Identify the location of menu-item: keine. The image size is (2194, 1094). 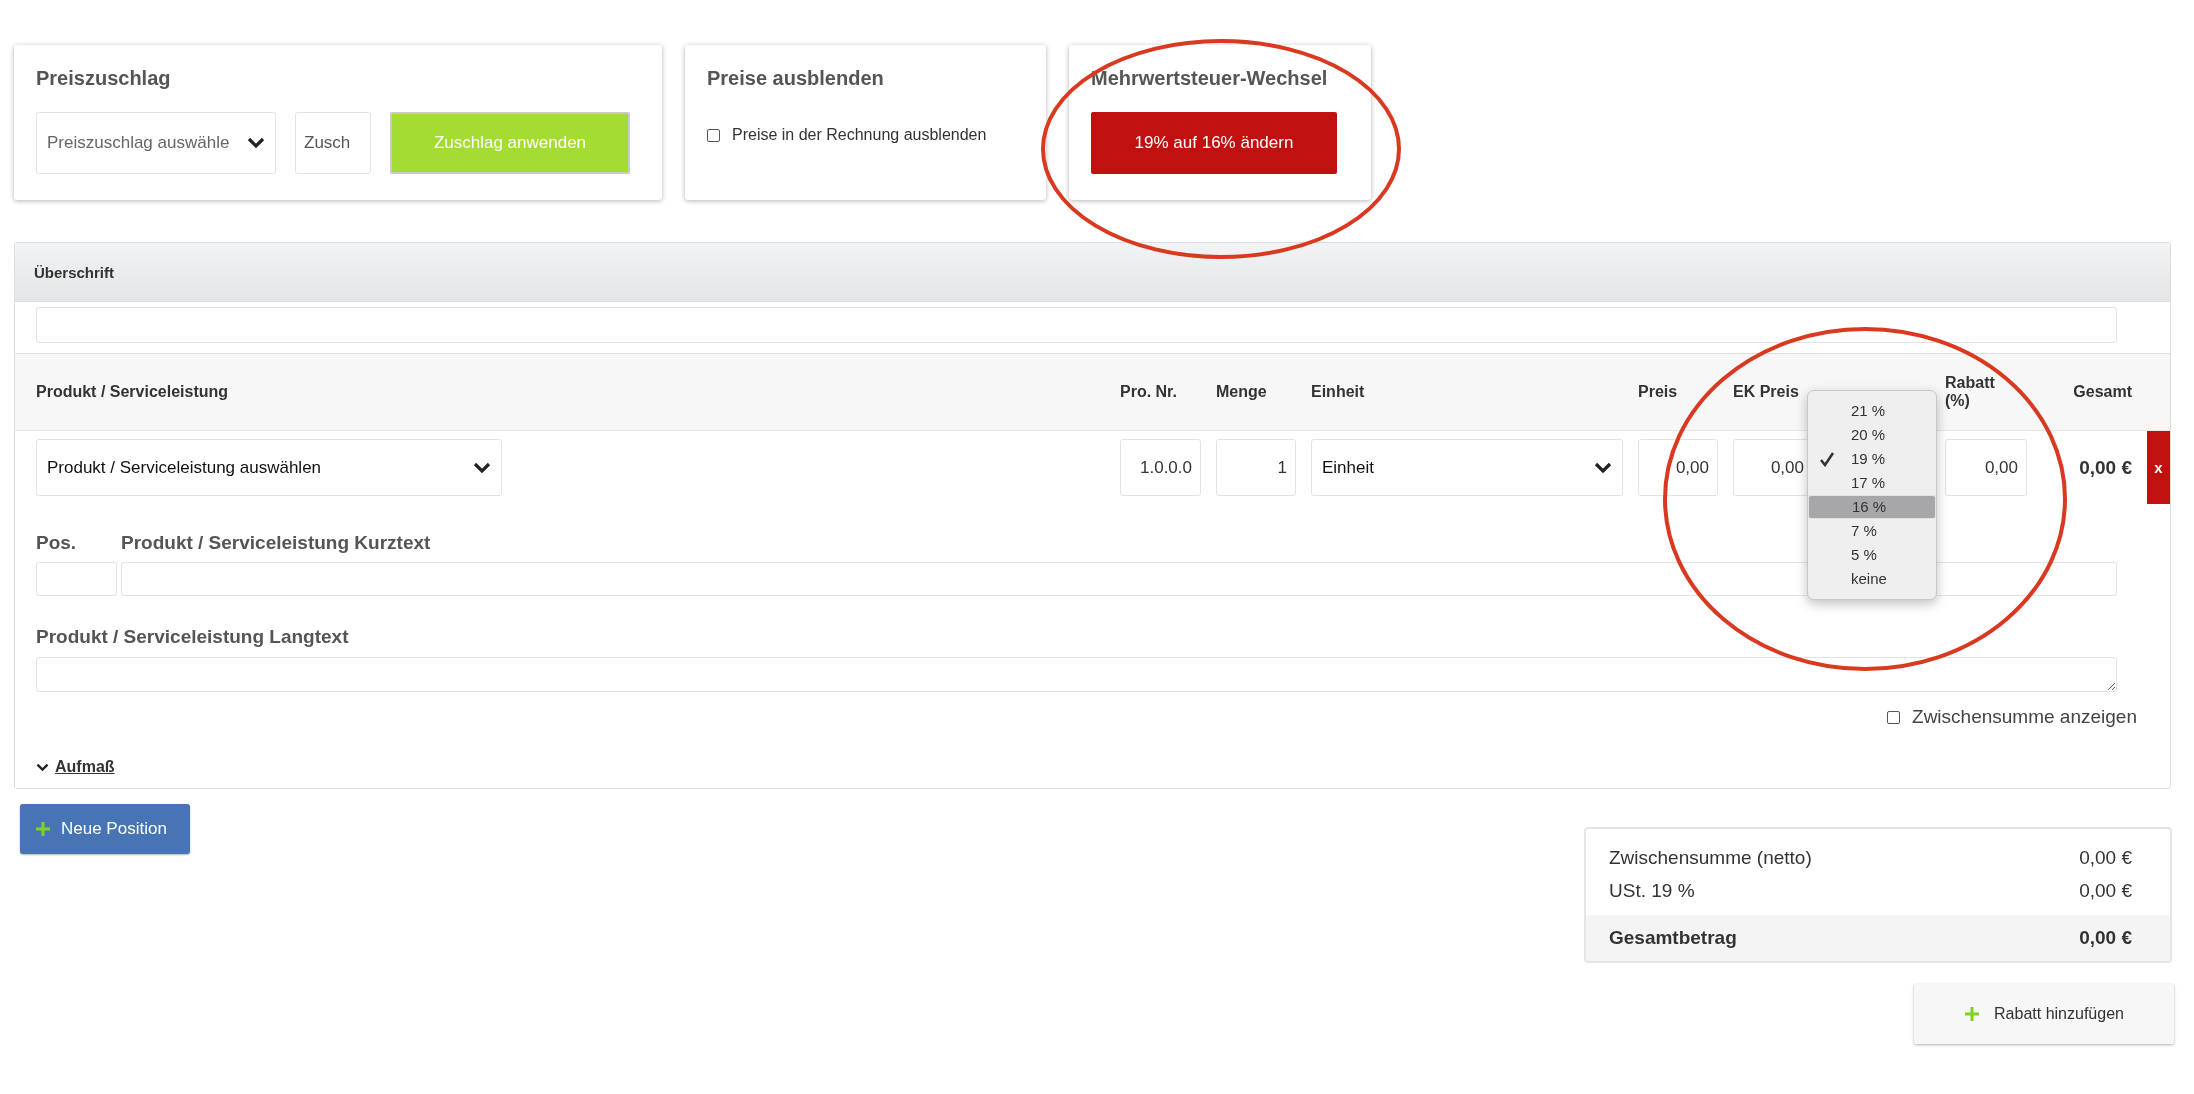
(1872, 579).